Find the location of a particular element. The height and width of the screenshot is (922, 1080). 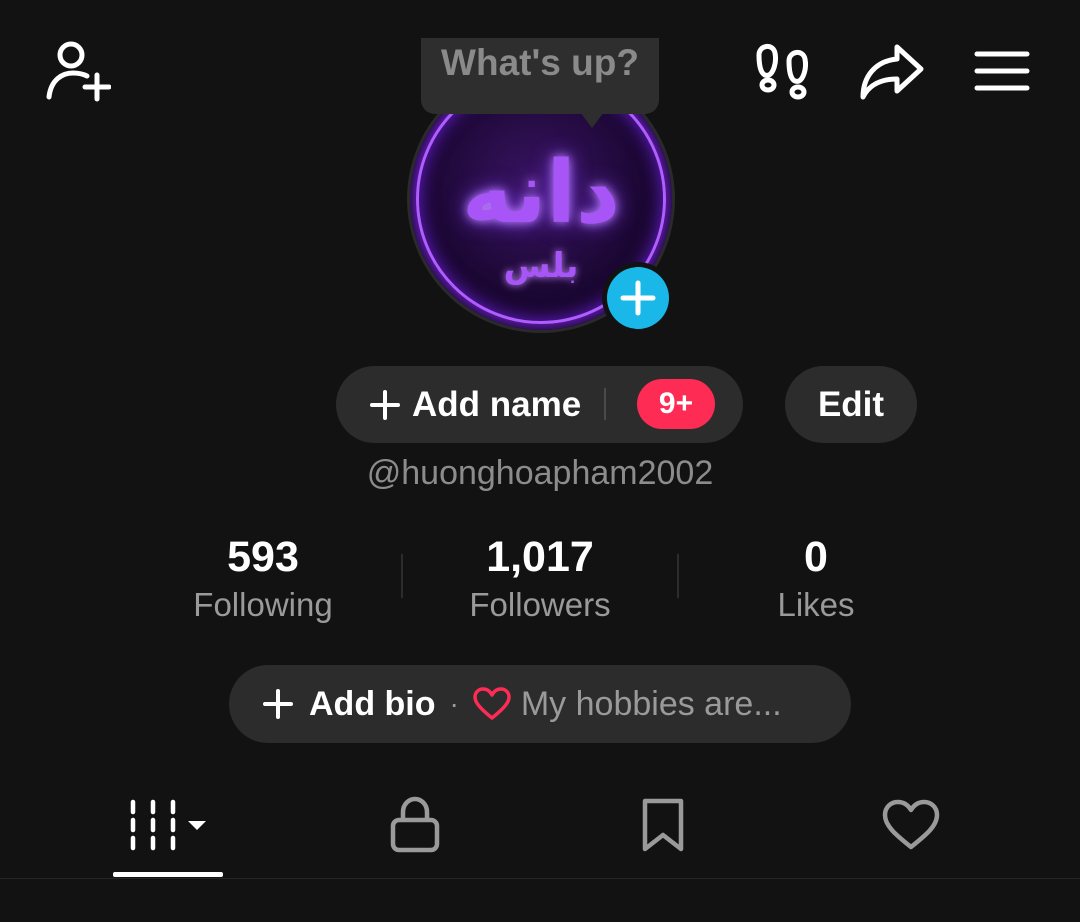

stat-value: 0 is located at coordinates (816, 557).